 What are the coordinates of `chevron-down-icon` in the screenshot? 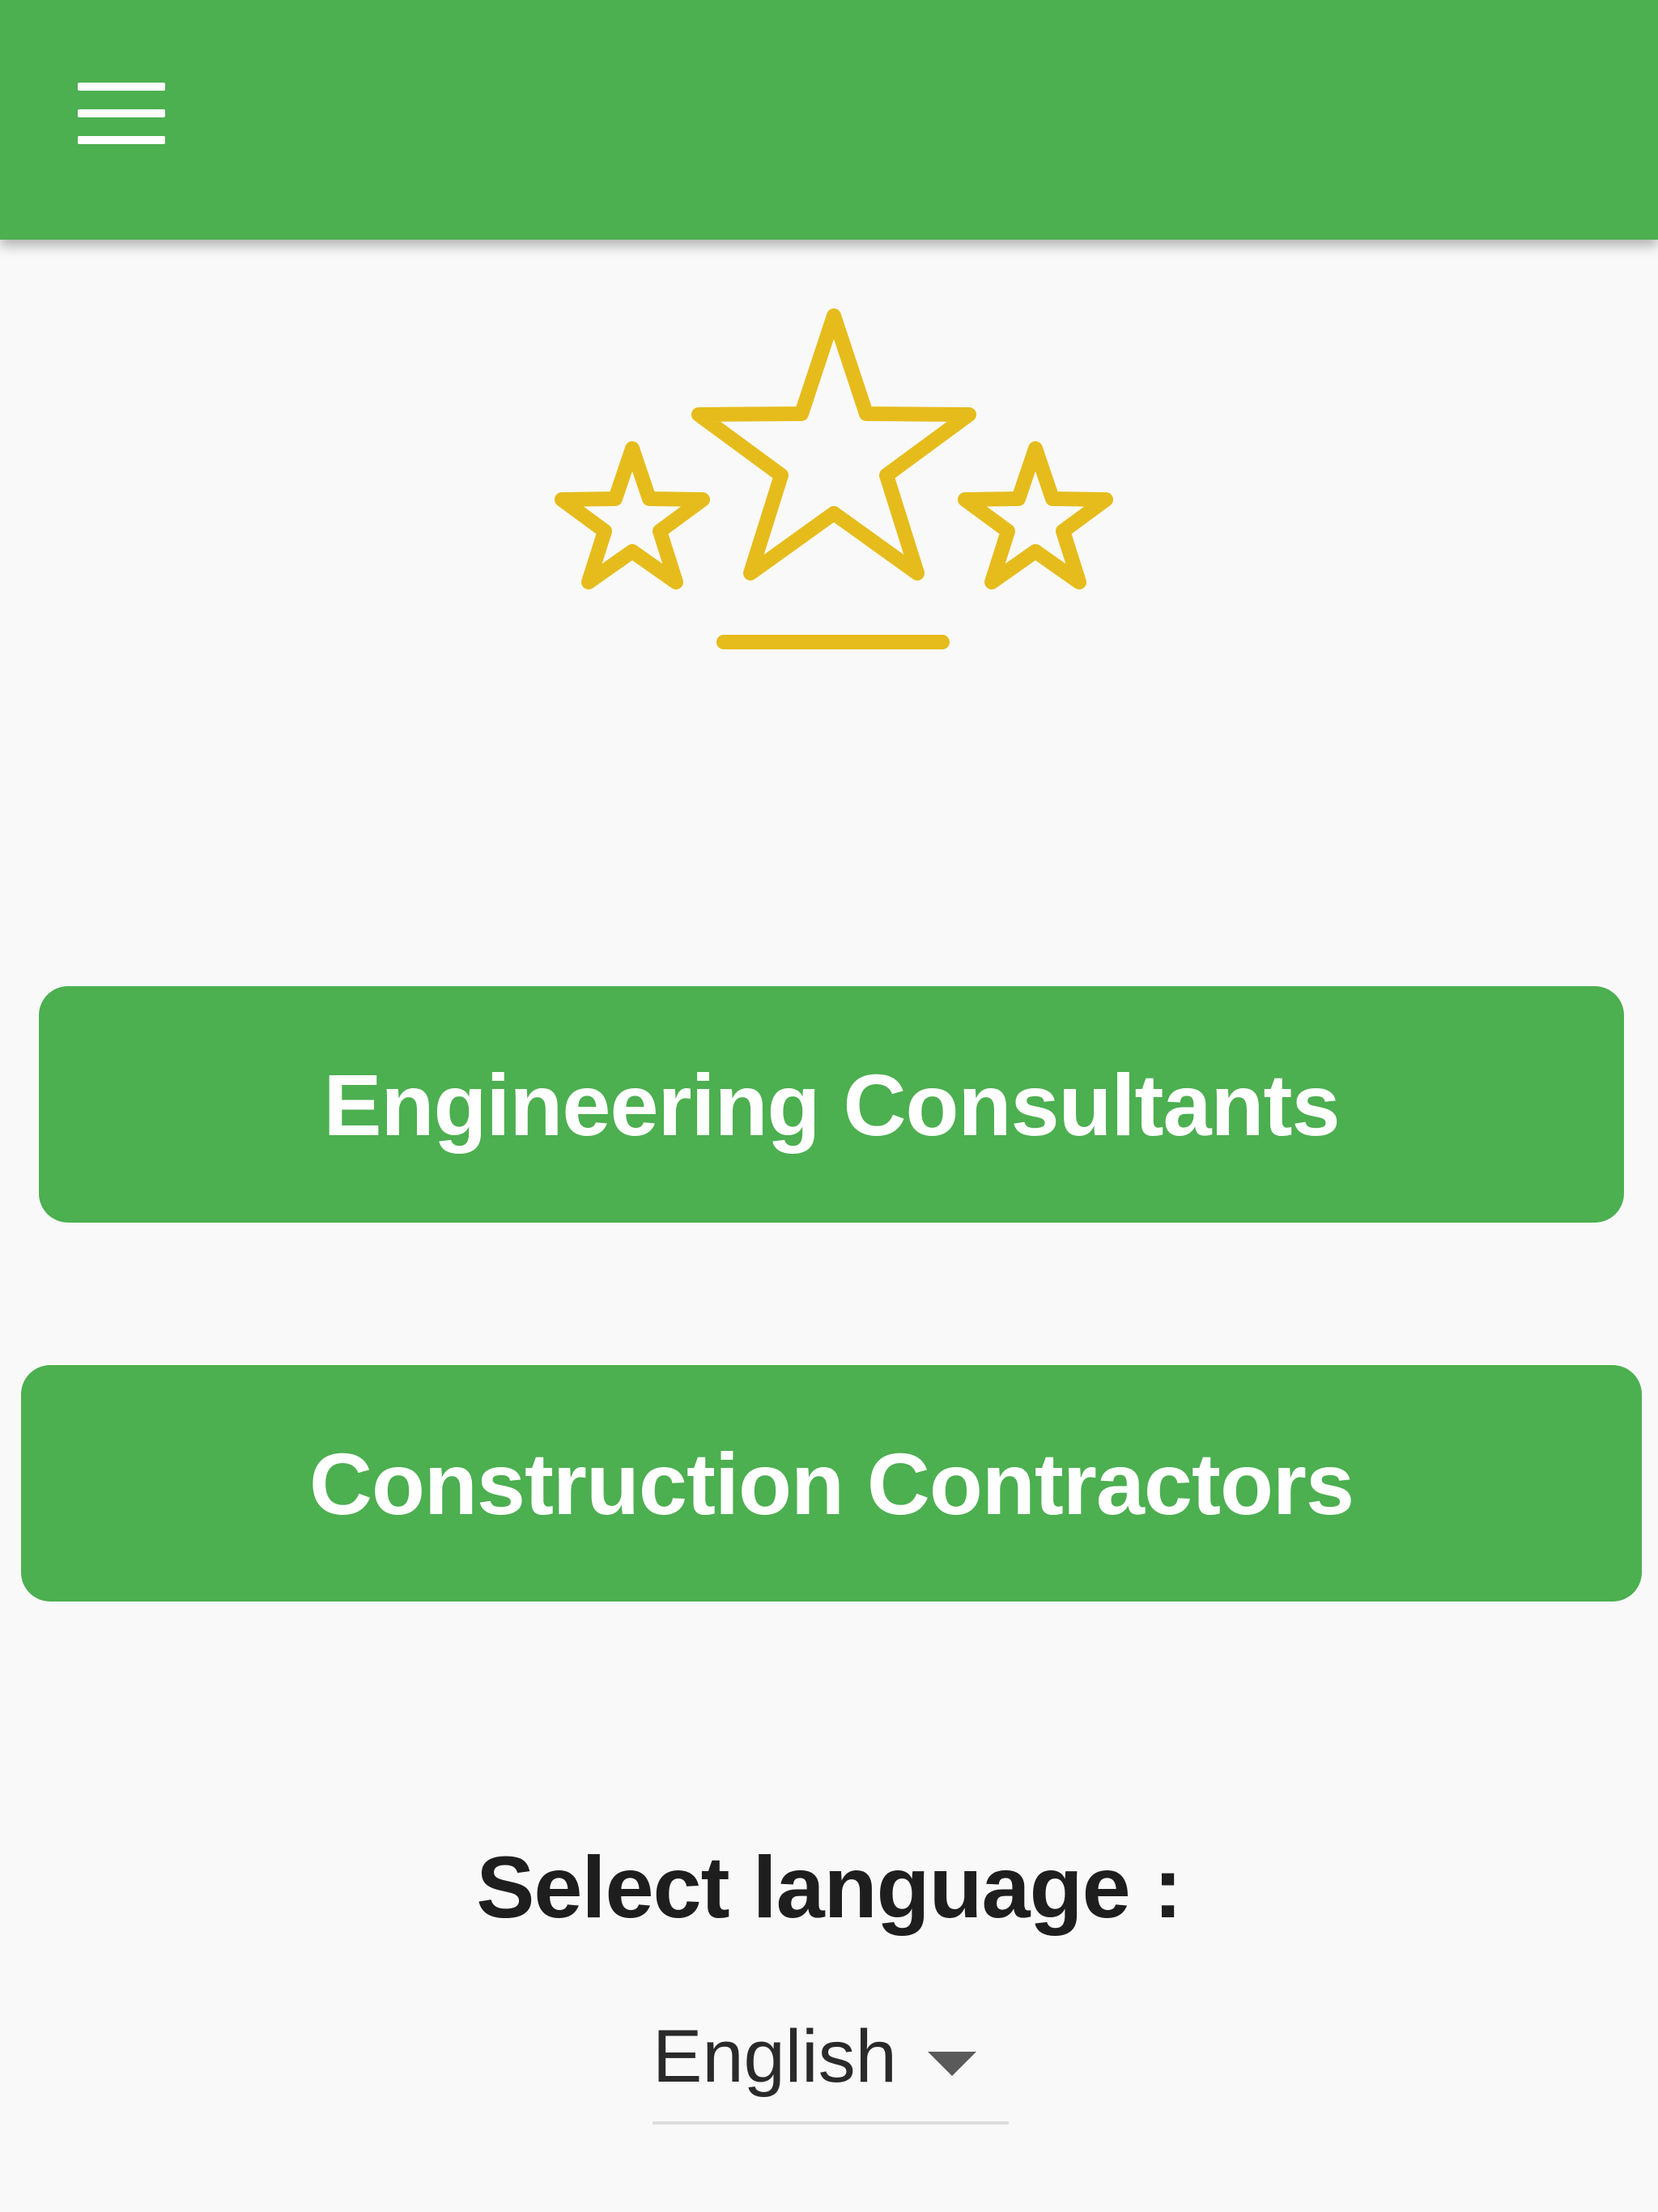 It's located at (952, 2064).